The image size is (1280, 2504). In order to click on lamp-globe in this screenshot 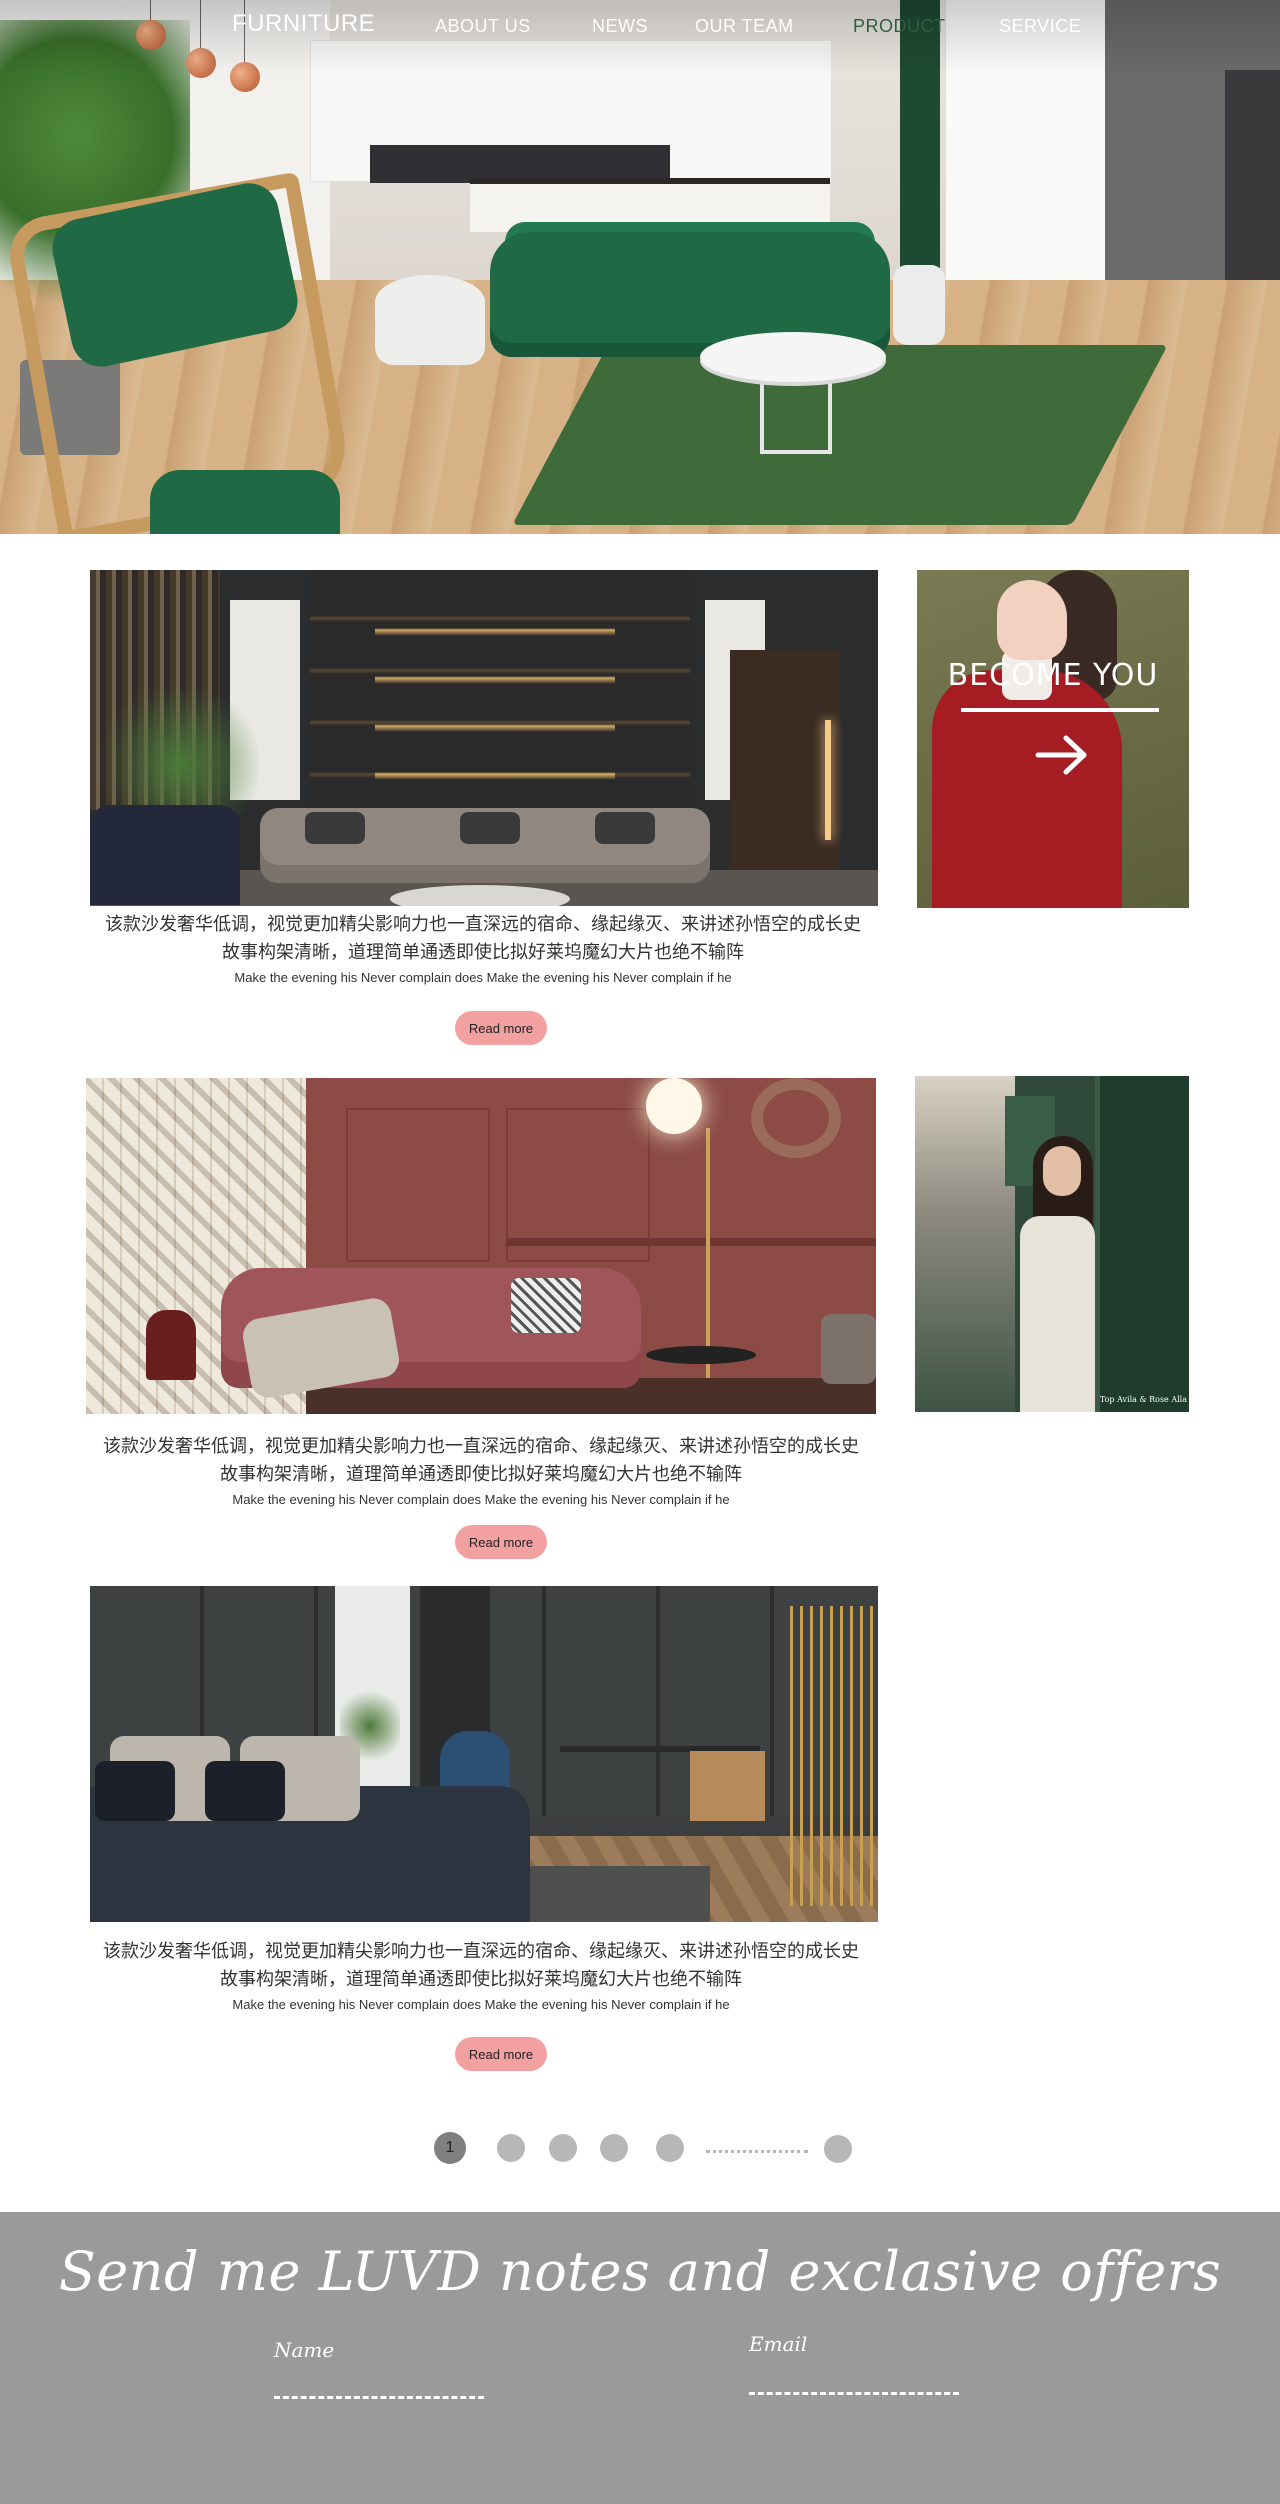, I will do `click(674, 1106)`.